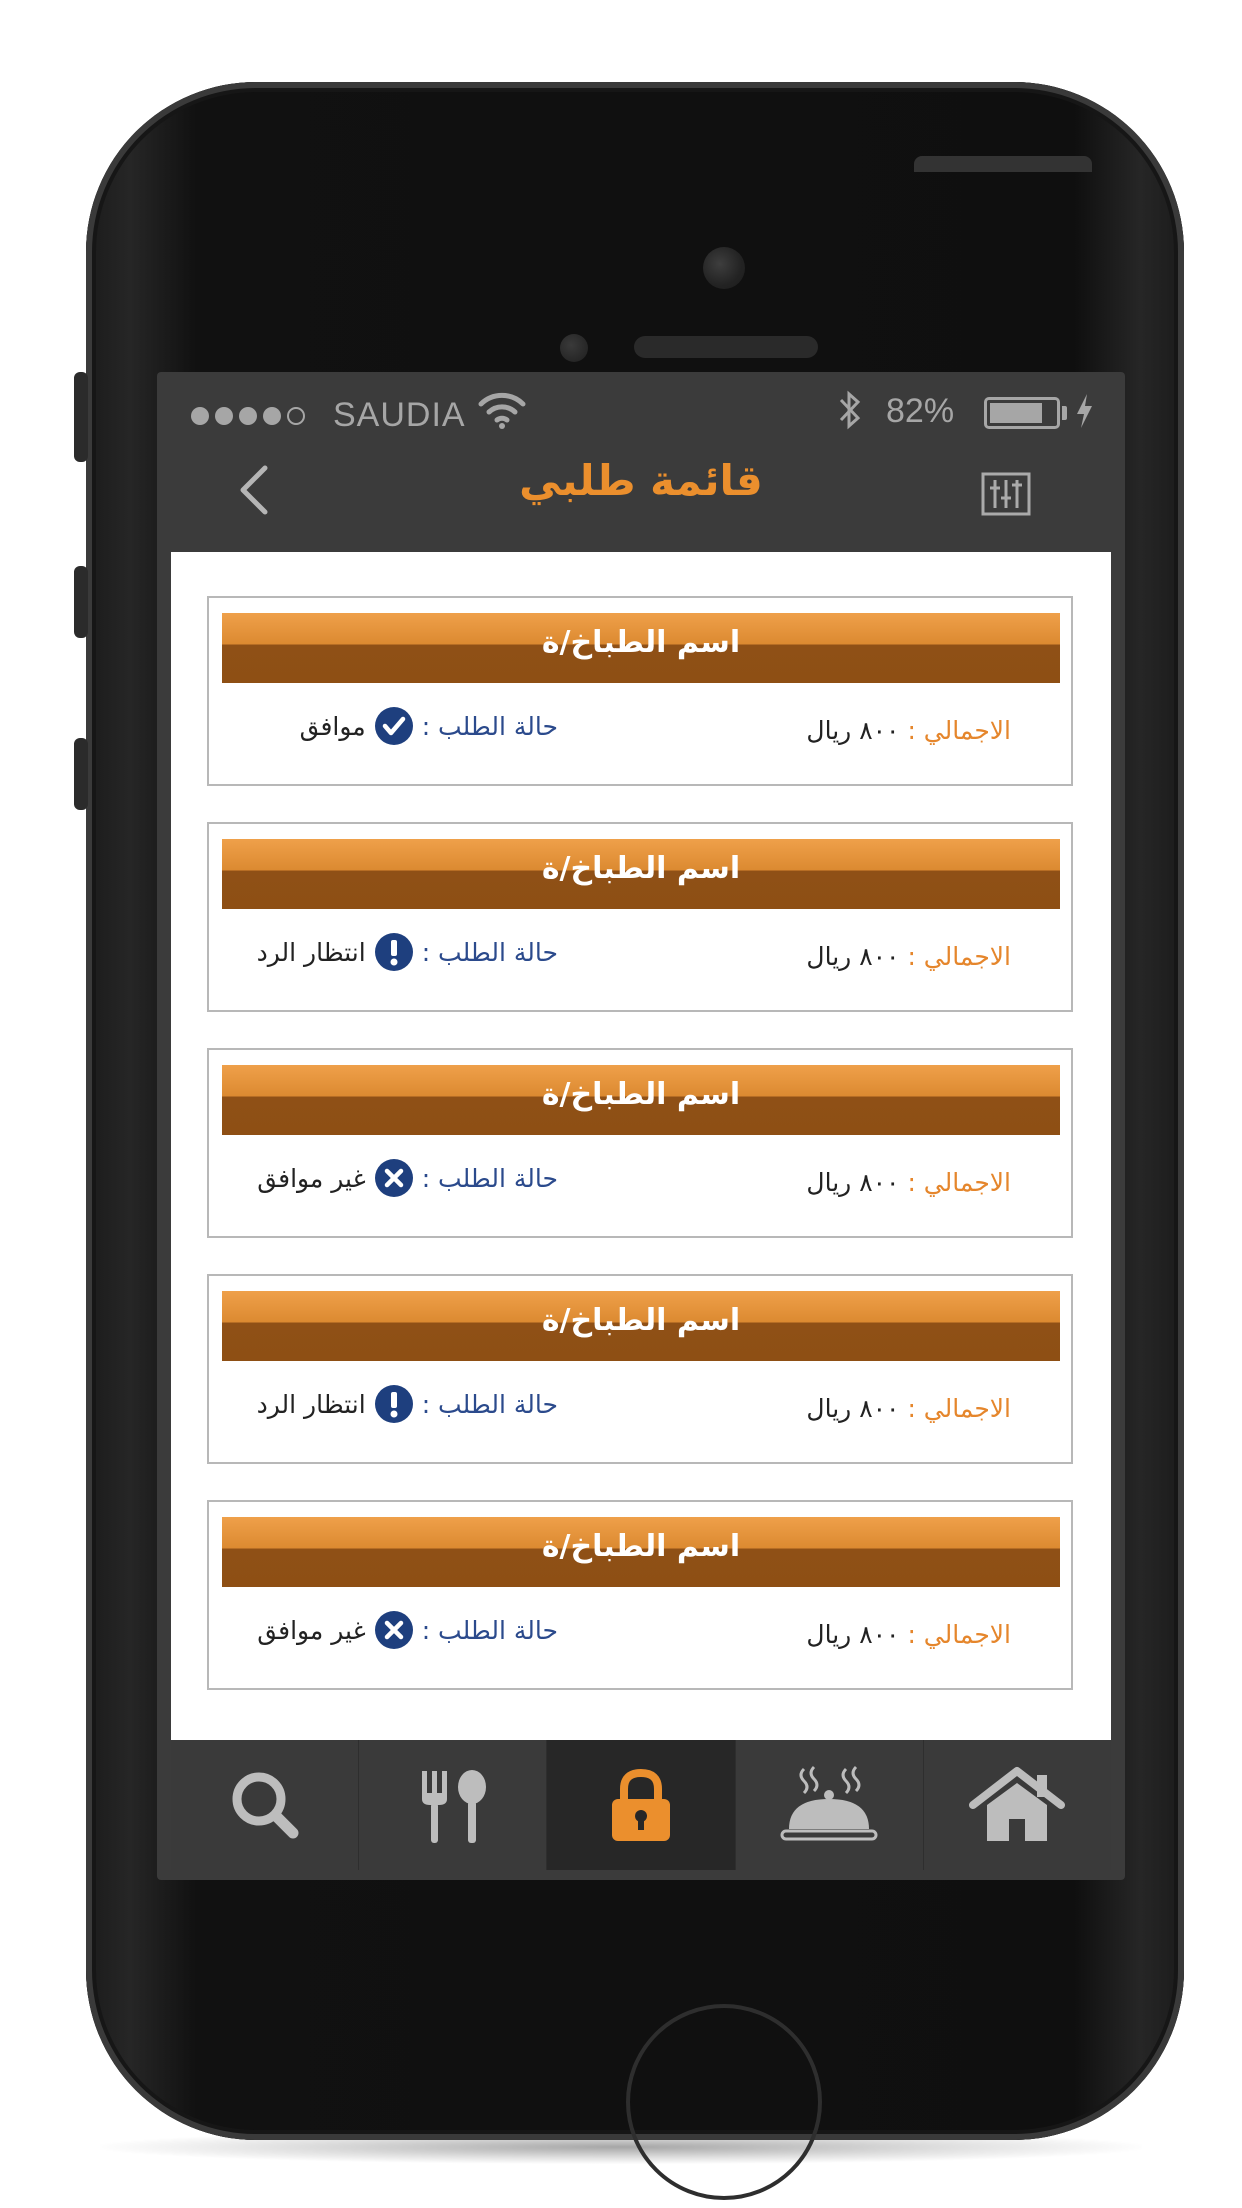 This screenshot has width=1242, height=2208. I want to click on serving-dish-icon, so click(829, 1803).